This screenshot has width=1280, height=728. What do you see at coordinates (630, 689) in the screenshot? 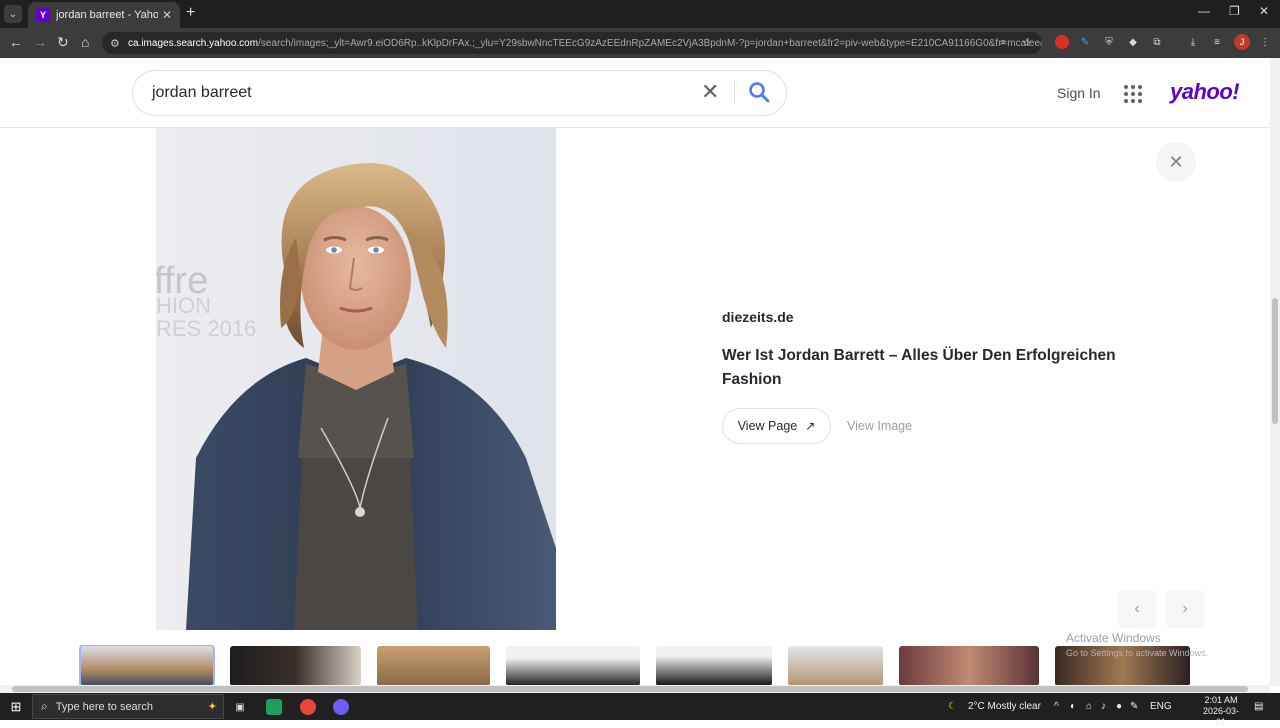
I see `horizontal-scroll-thumb` at bounding box center [630, 689].